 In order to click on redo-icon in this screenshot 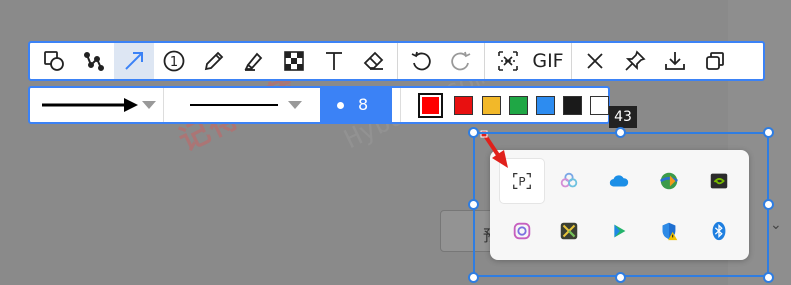, I will do `click(461, 61)`.